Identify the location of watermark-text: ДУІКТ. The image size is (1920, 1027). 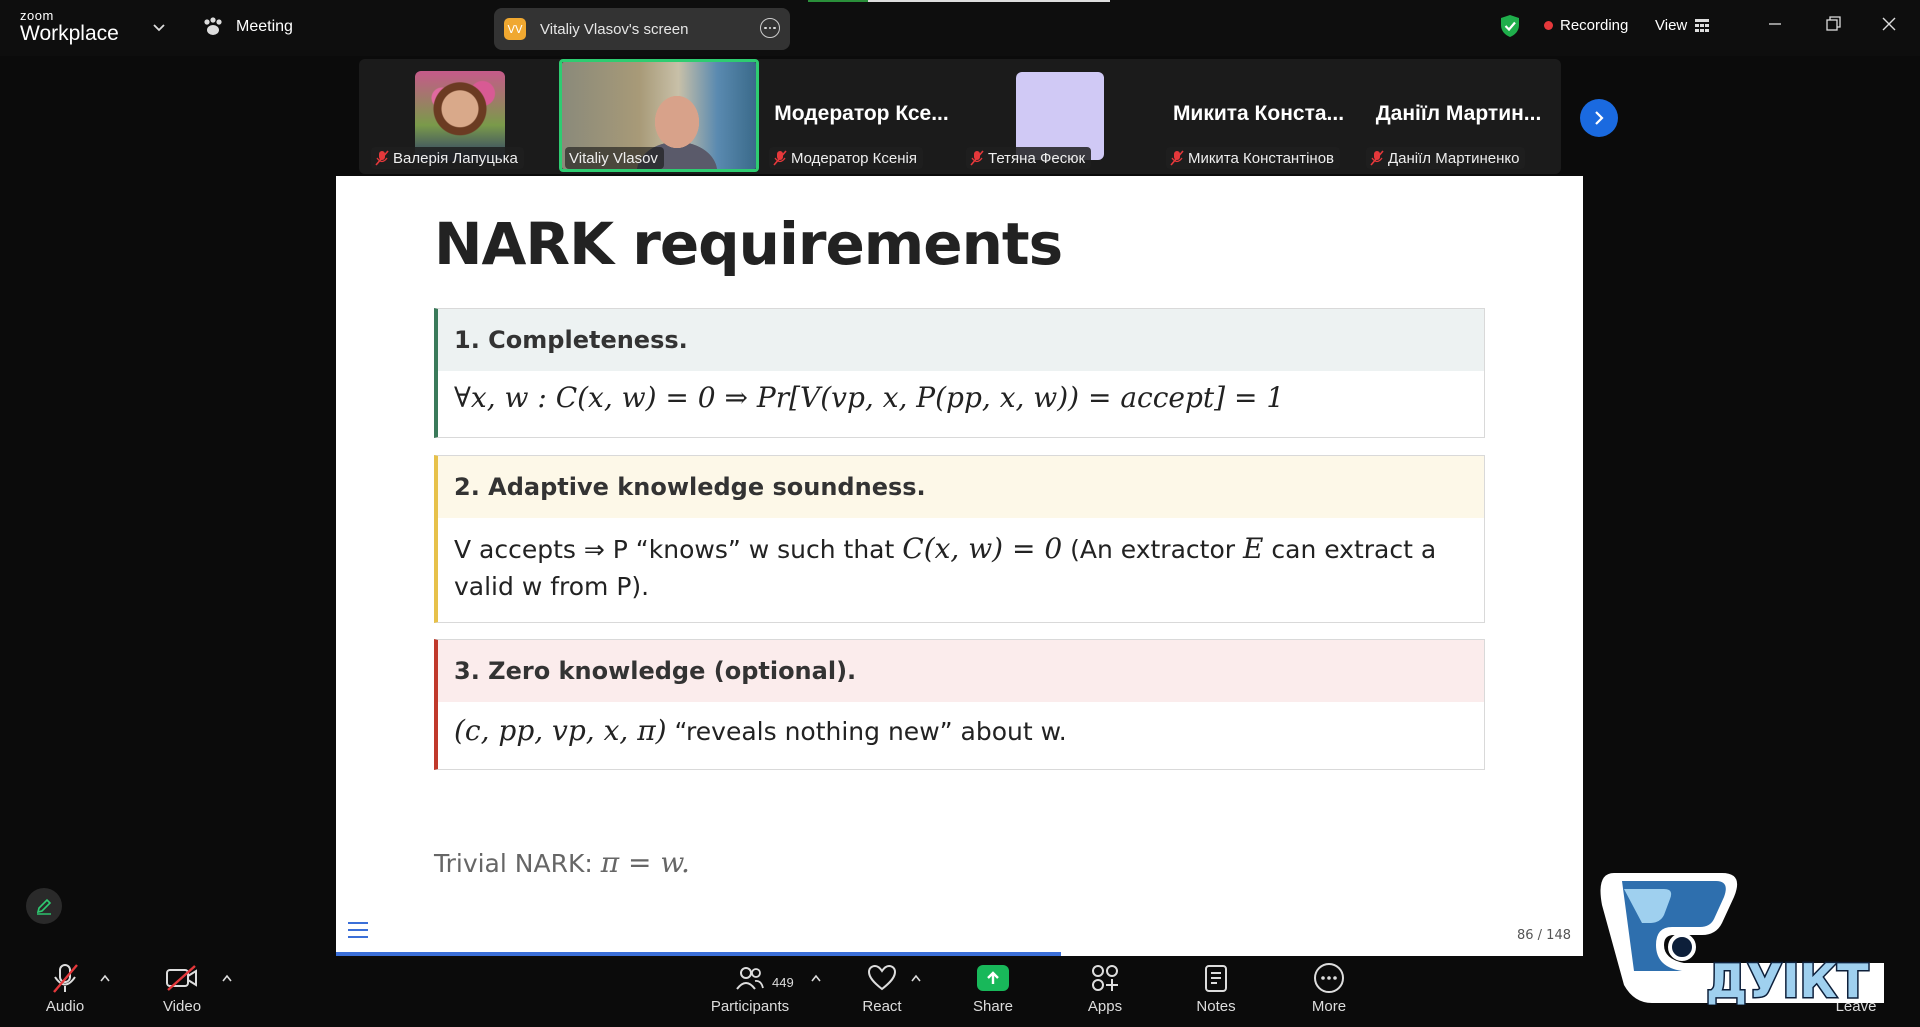
(1787, 979).